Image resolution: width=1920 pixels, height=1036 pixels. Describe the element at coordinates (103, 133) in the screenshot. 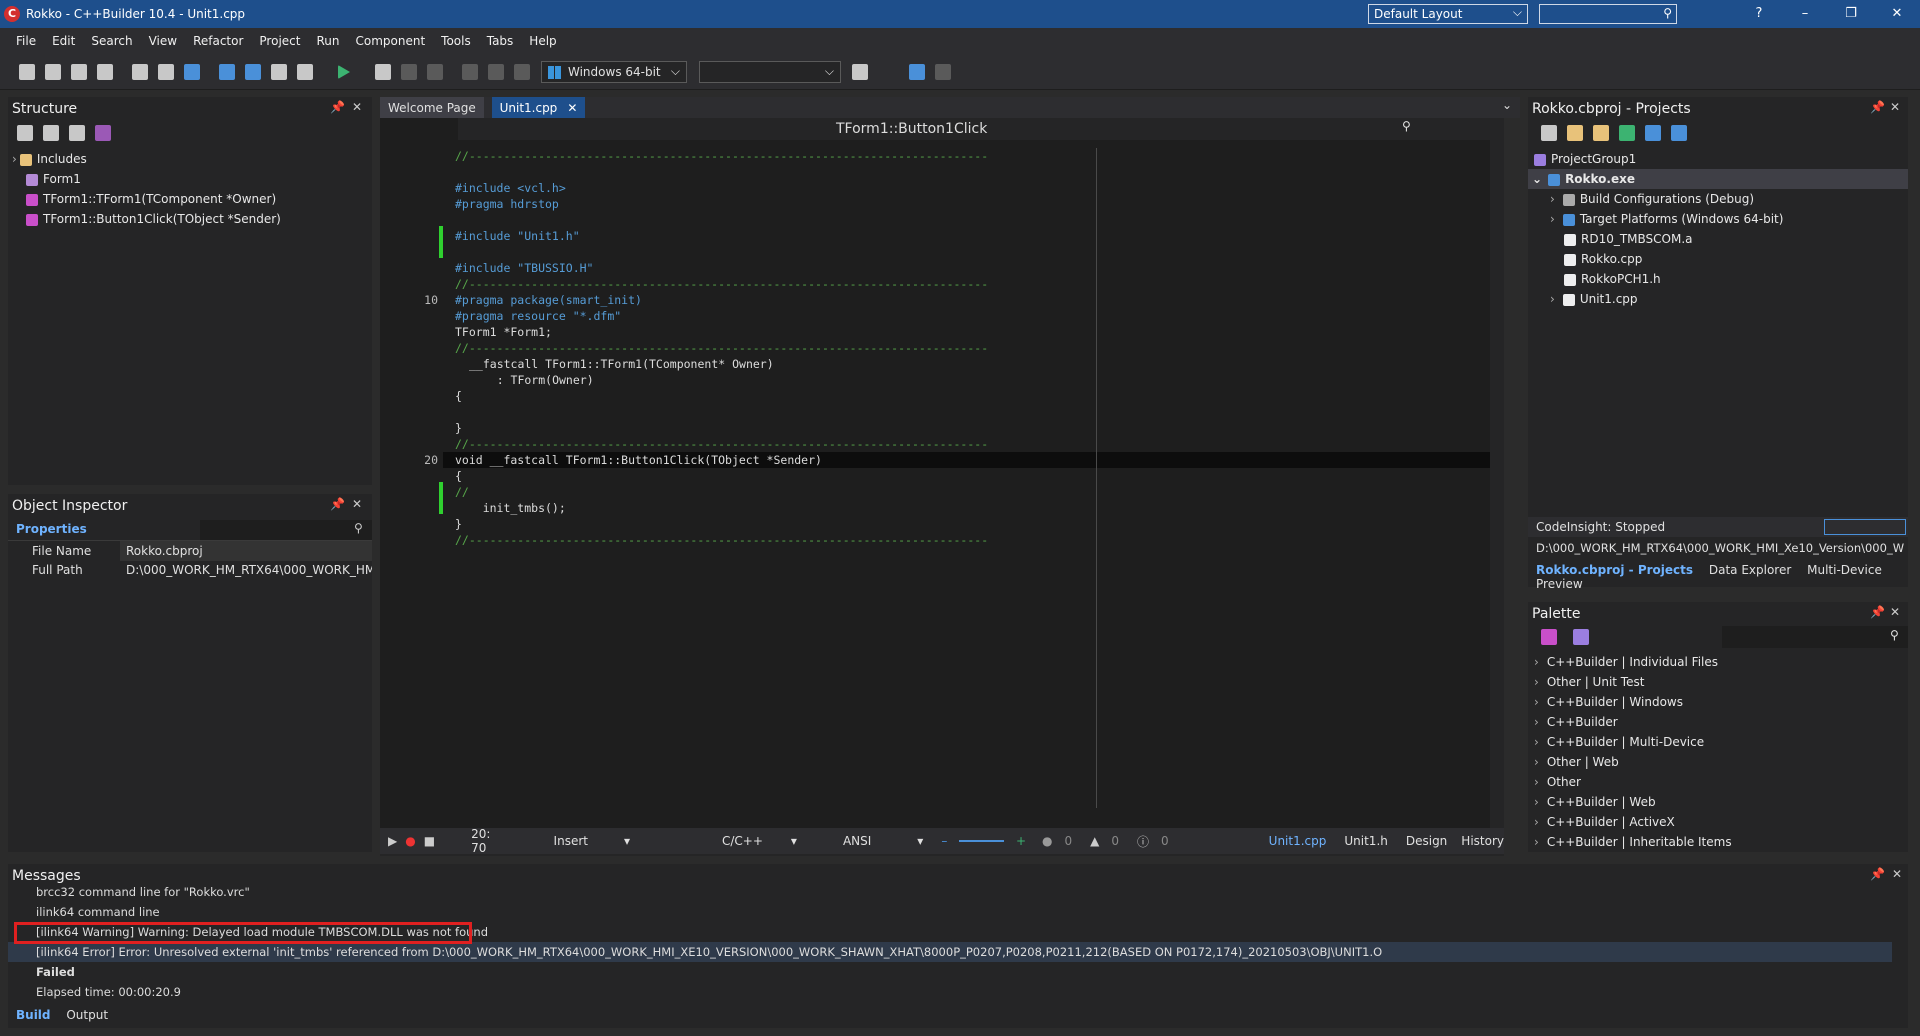

I see `options-icon` at that location.